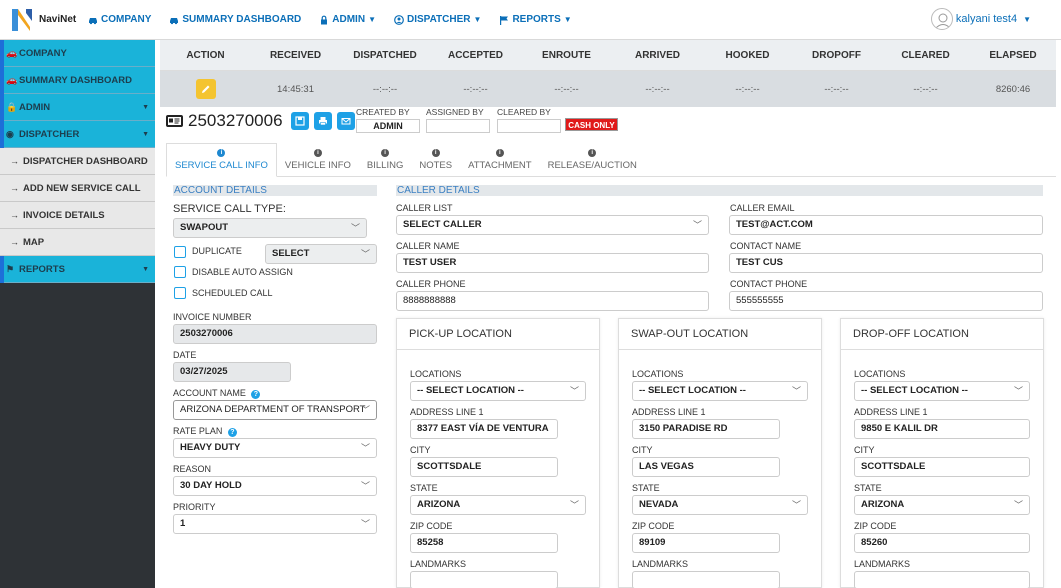  Describe the element at coordinates (180, 293) in the screenshot. I see `scheduled-call-checkbox` at that location.